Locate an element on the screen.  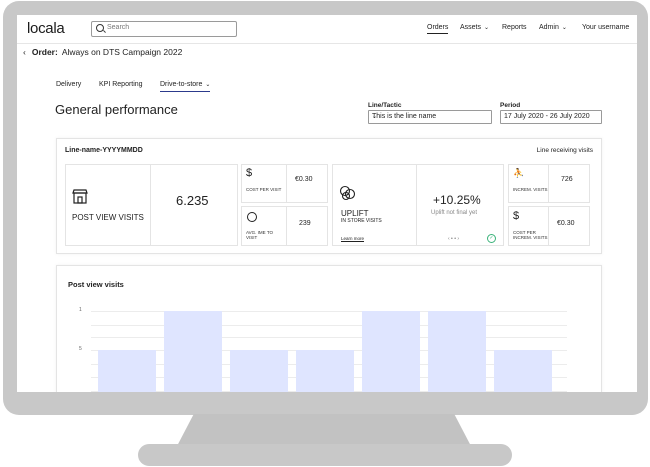
line-name: Line-name-YYYYMMDD is located at coordinates (104, 150).